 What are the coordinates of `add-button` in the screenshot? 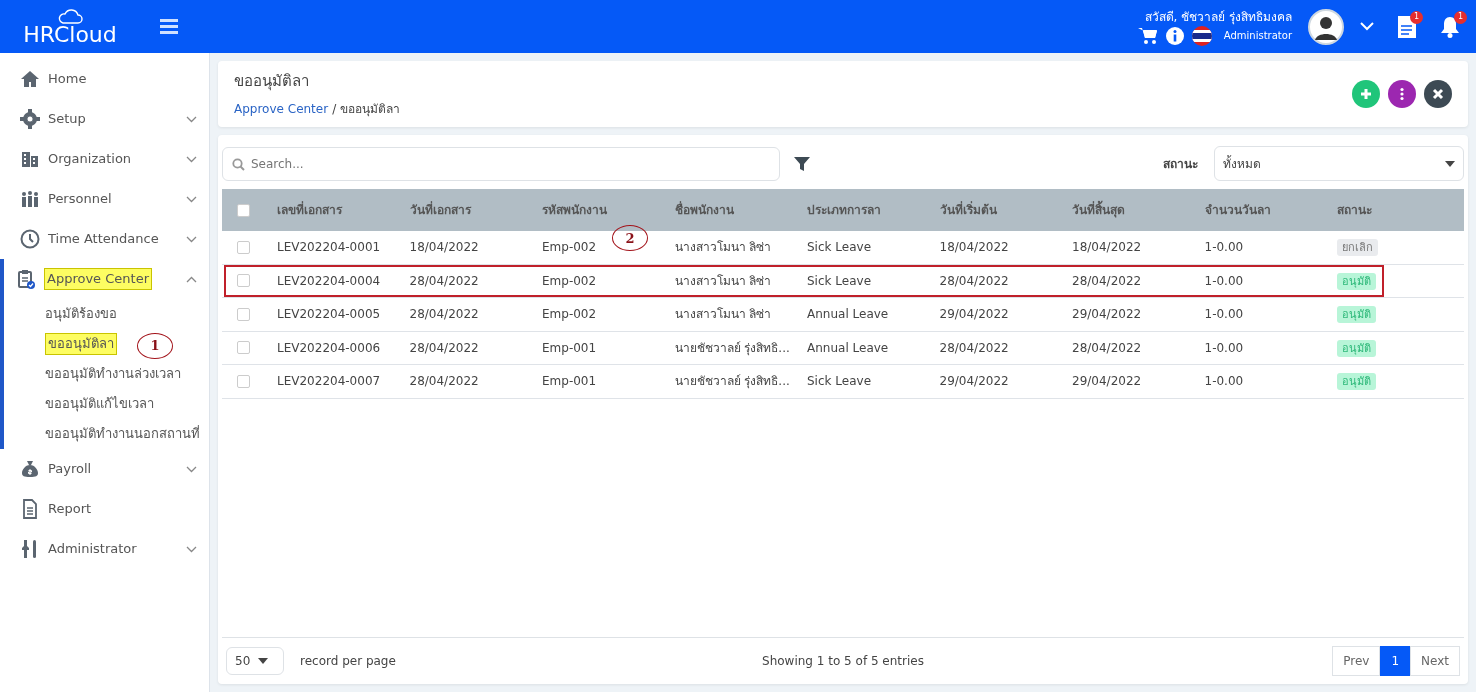 It's located at (1366, 94).